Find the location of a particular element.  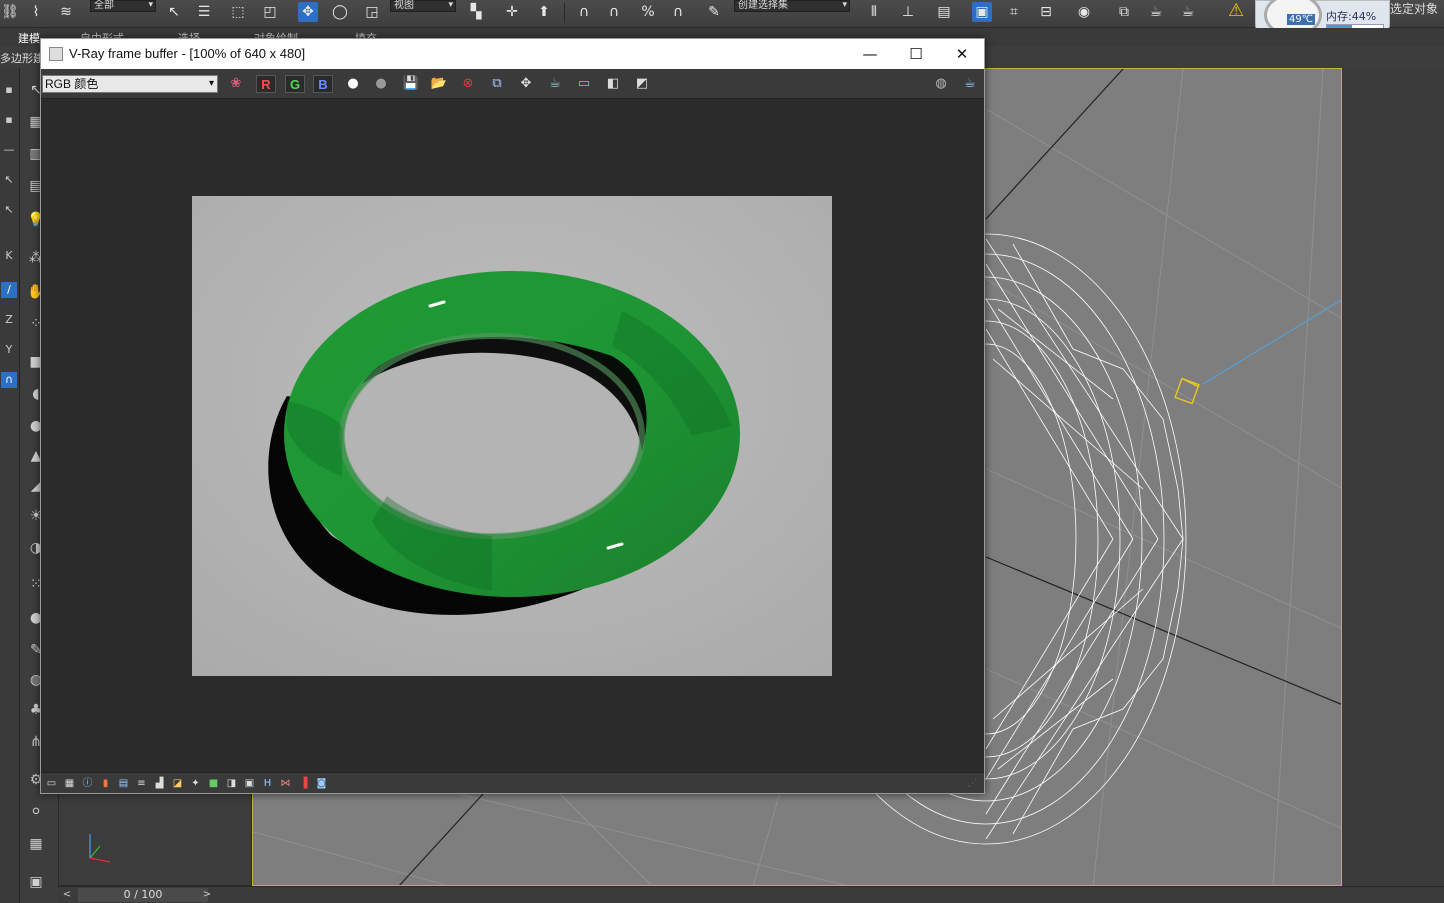

reference-coord-value: 视图 is located at coordinates (404, 5).